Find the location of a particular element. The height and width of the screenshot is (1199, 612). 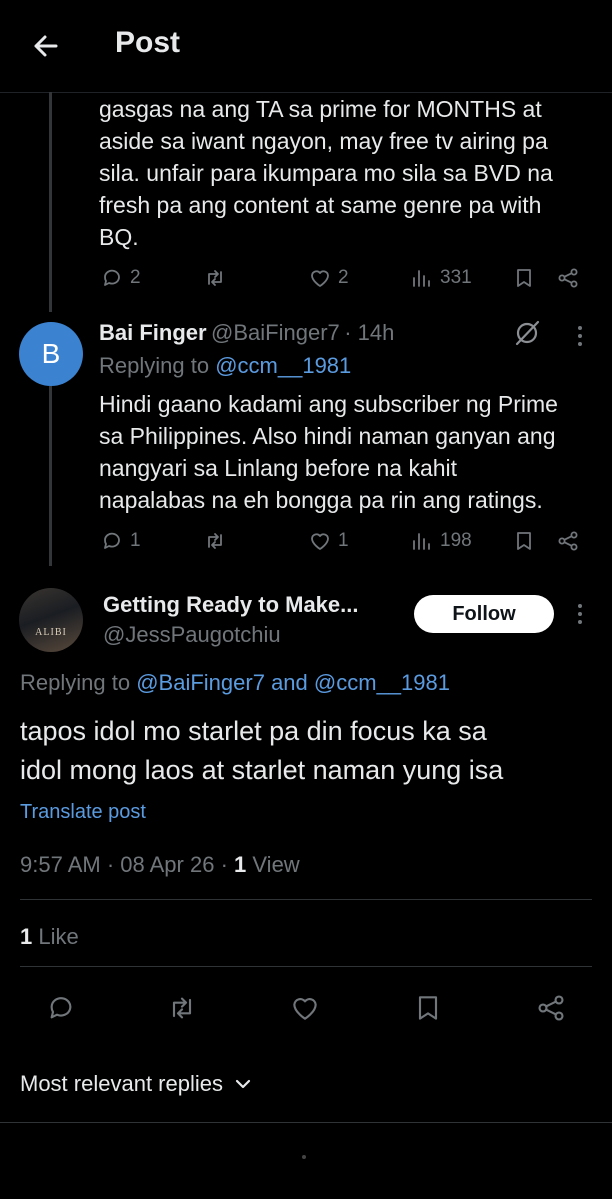

author-handle: @JessPaugotchiu is located at coordinates (192, 635).